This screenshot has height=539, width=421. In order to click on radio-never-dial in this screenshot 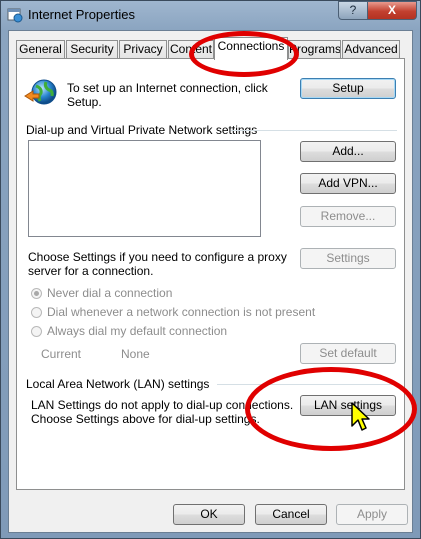, I will do `click(36, 293)`.